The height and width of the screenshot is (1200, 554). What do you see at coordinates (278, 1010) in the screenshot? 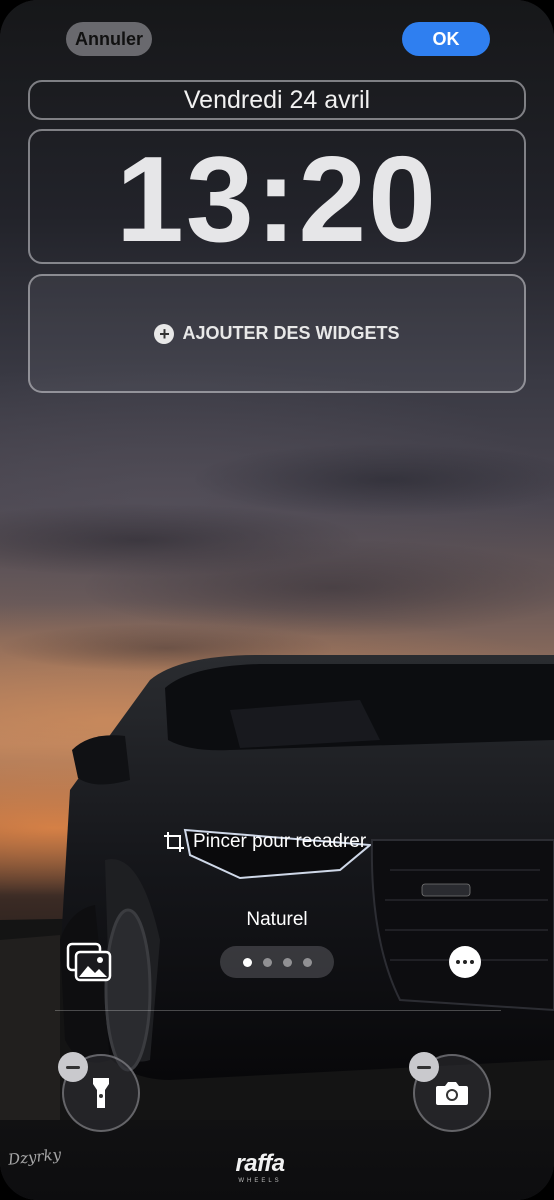
I see `divider` at bounding box center [278, 1010].